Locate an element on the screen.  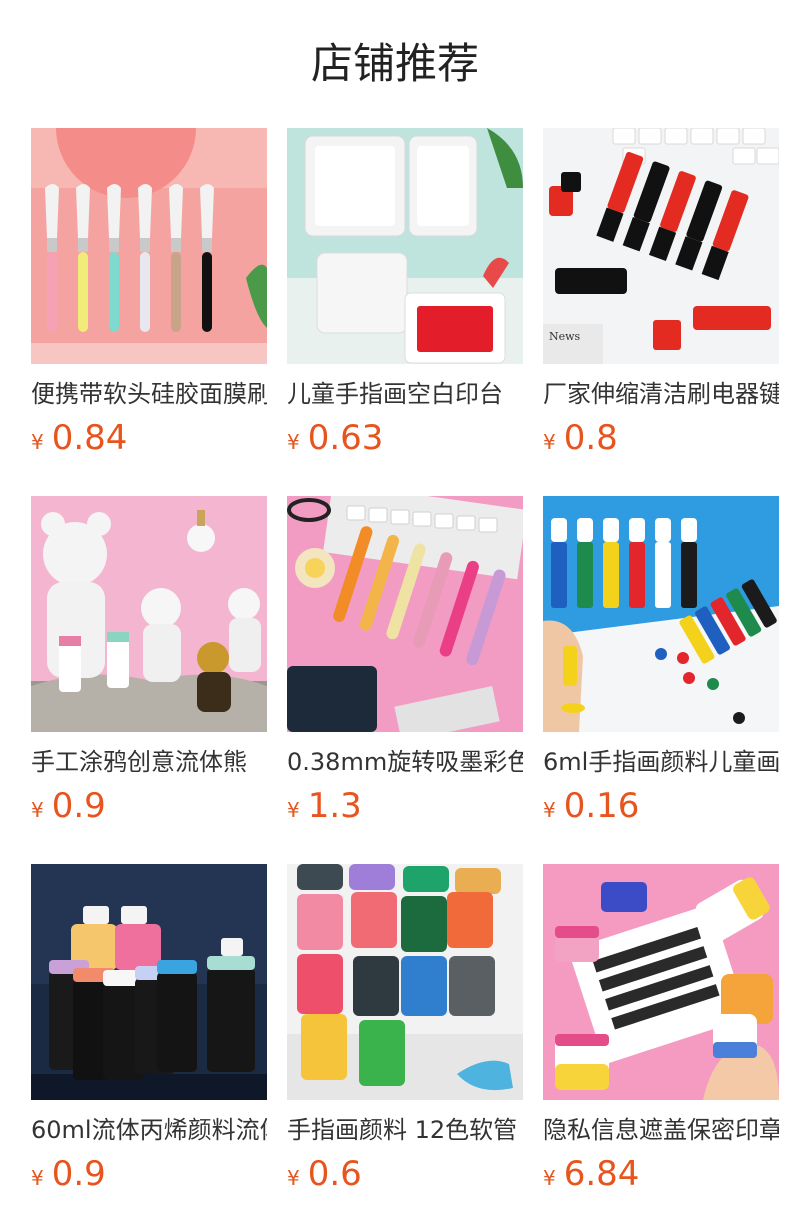
product-image-acrylic-paint is located at coordinates (149, 982).